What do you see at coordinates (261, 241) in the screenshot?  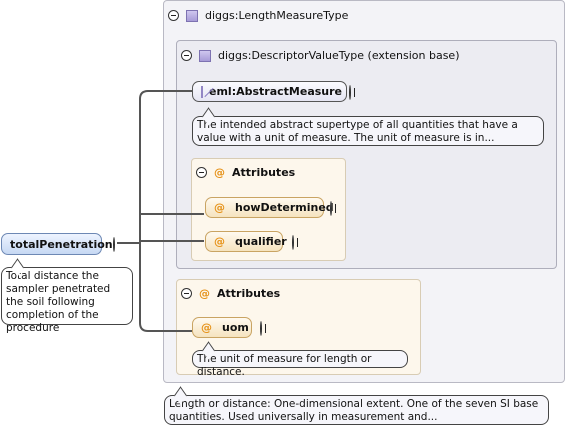 I see `qualifier-label: qualifier` at bounding box center [261, 241].